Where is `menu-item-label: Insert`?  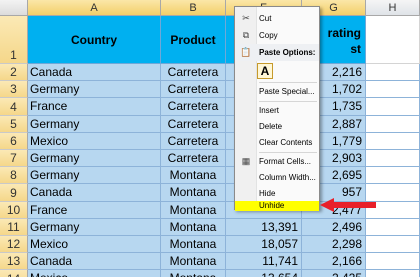
menu-item-label: Insert is located at coordinates (269, 110).